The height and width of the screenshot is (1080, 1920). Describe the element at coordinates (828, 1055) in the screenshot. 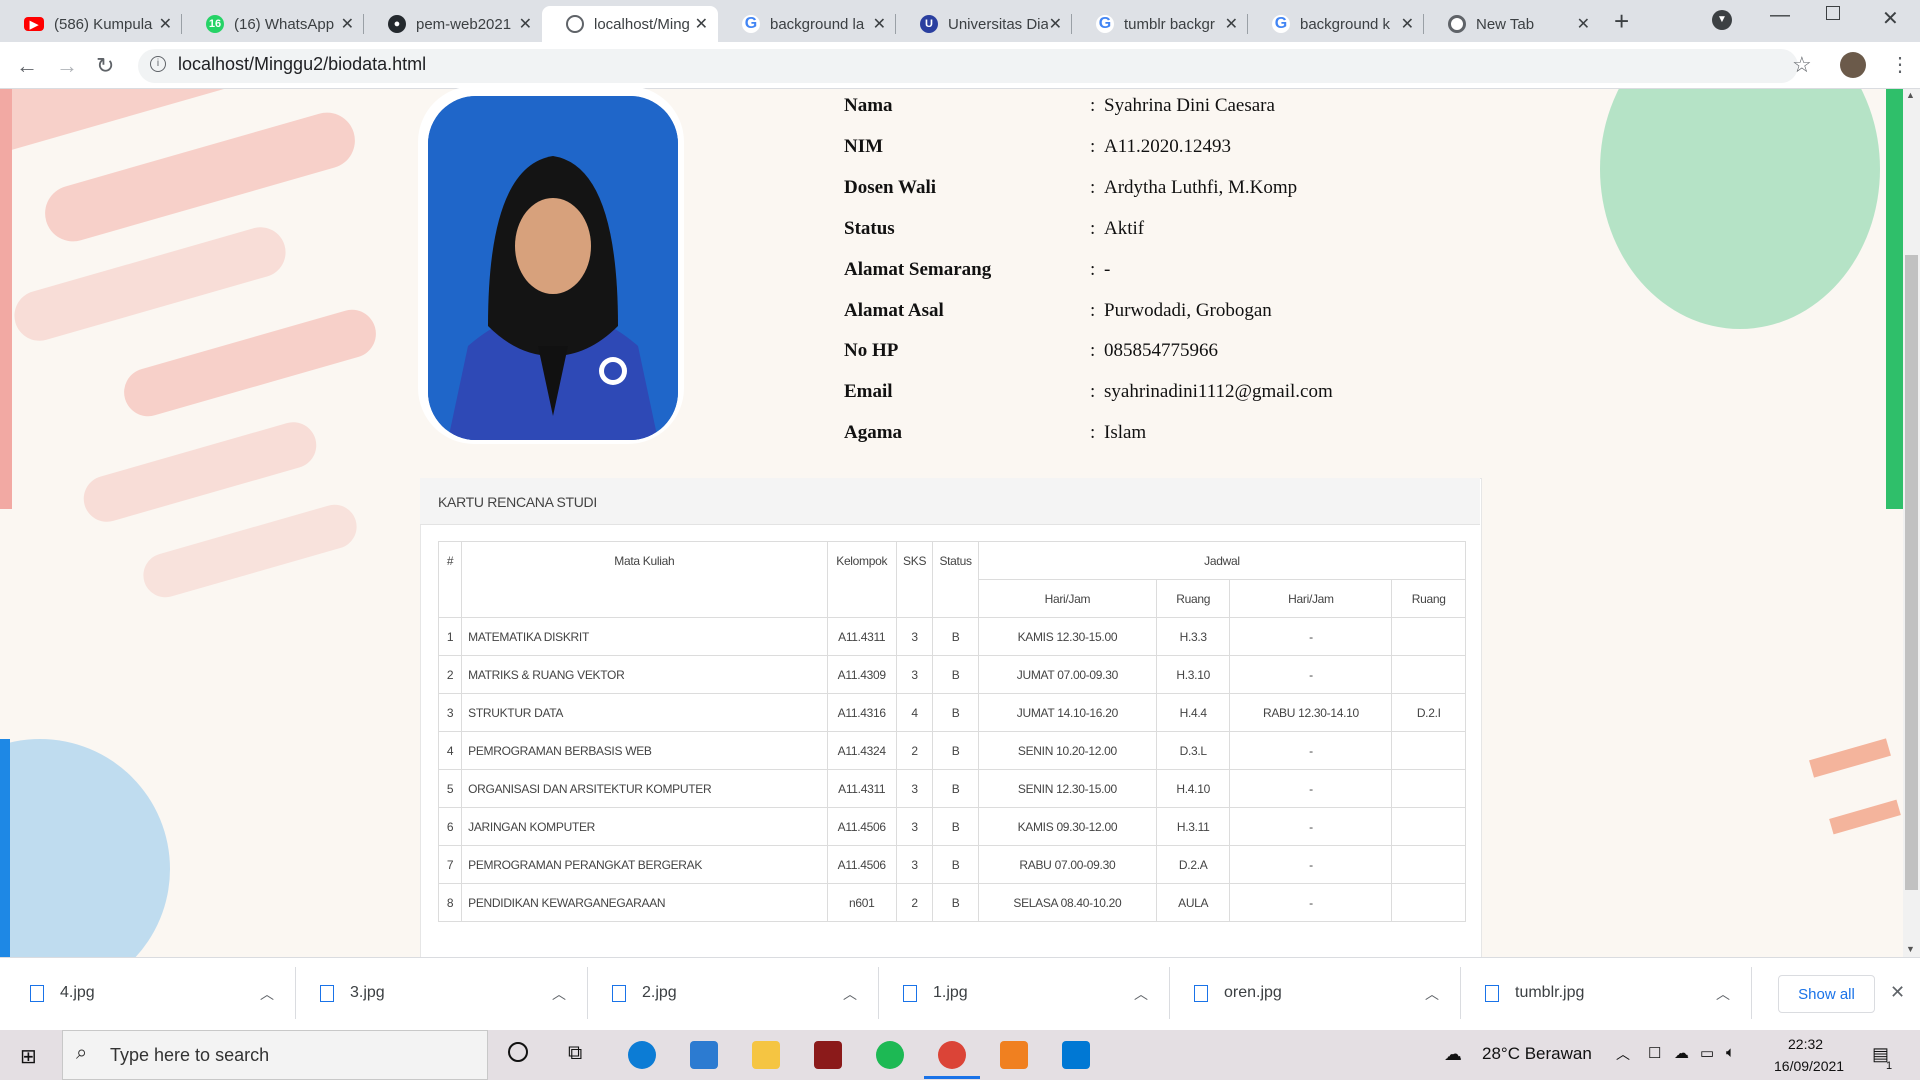

I see `app-icon` at that location.